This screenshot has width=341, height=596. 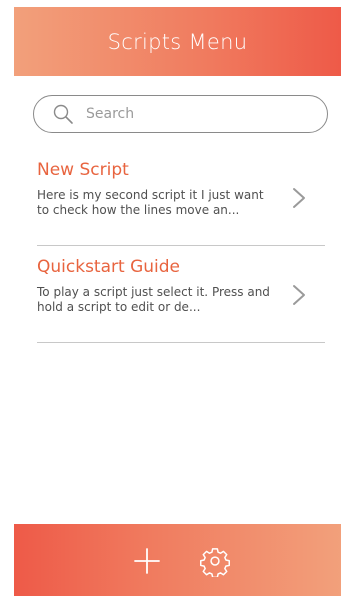 I want to click on search-bar, so click(x=180, y=114).